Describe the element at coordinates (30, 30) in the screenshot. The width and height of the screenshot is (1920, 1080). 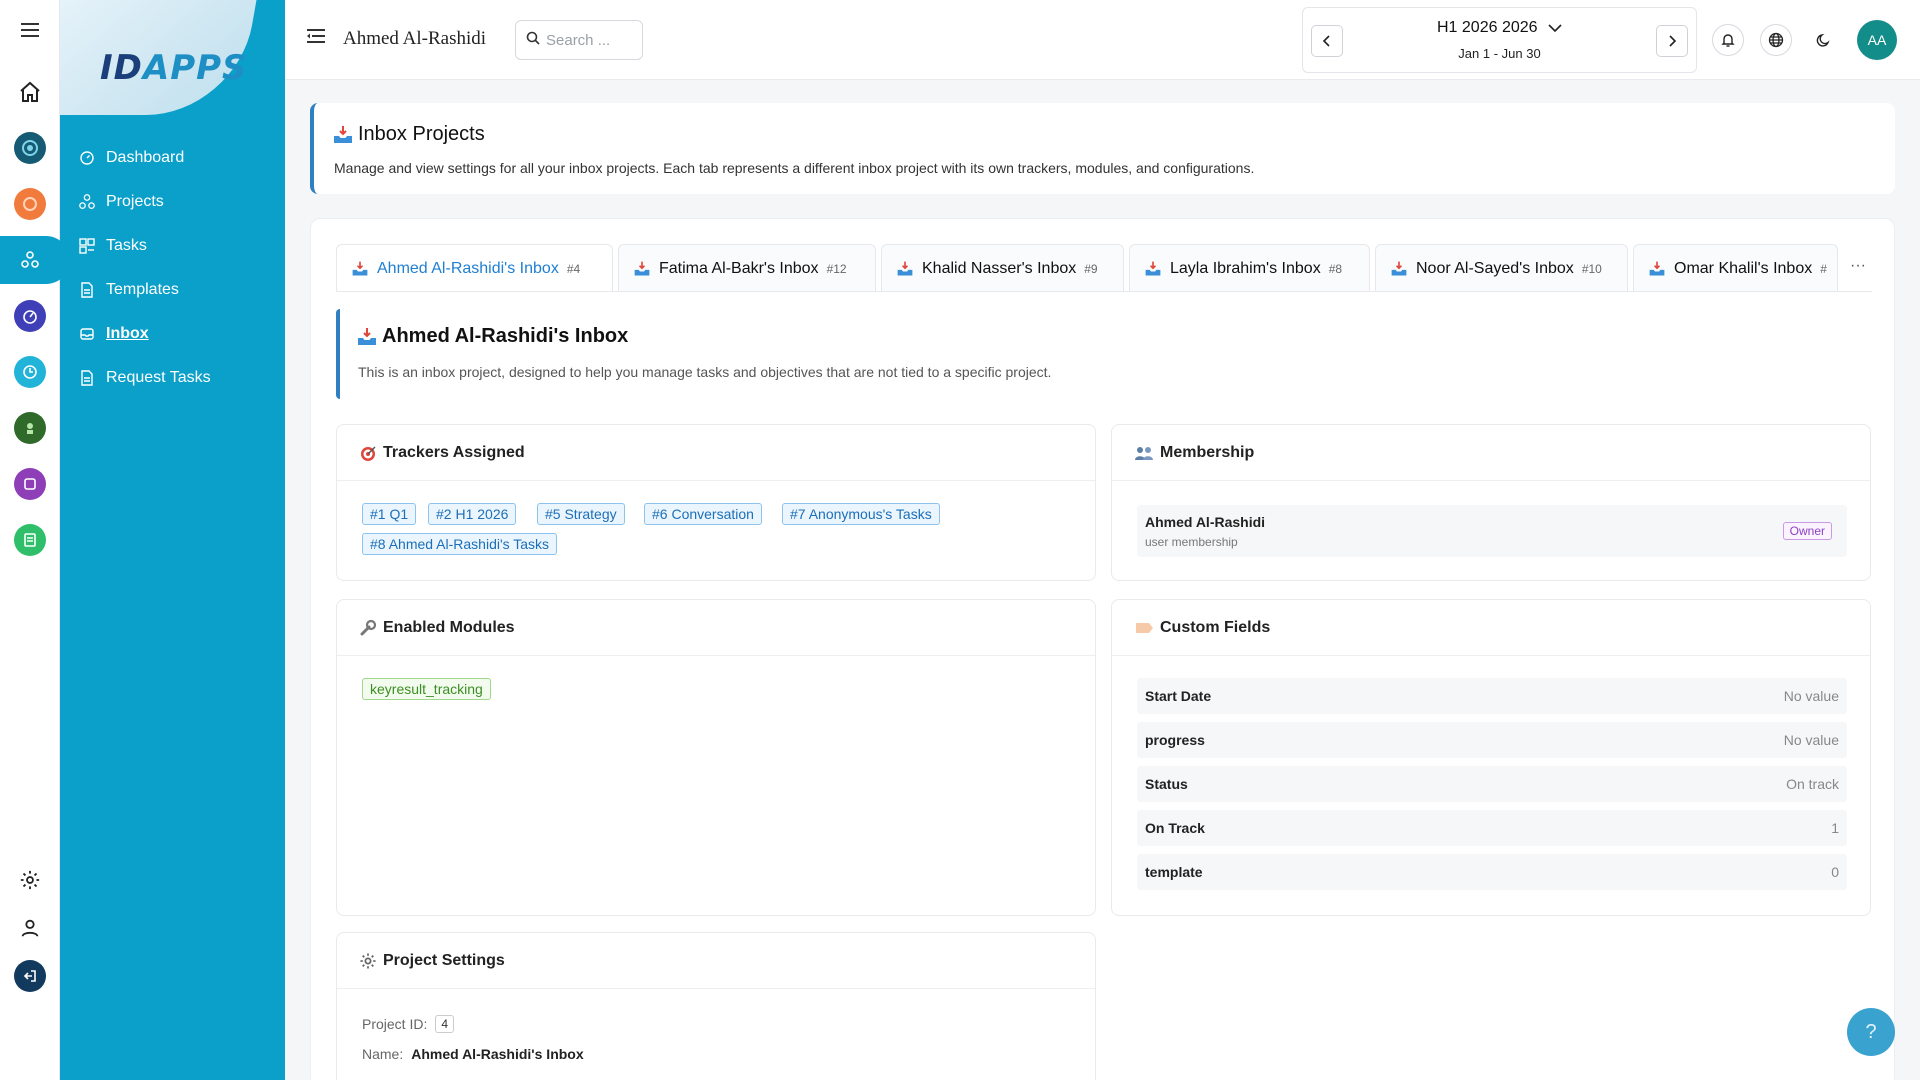
I see `hamburger-menu-icon` at that location.